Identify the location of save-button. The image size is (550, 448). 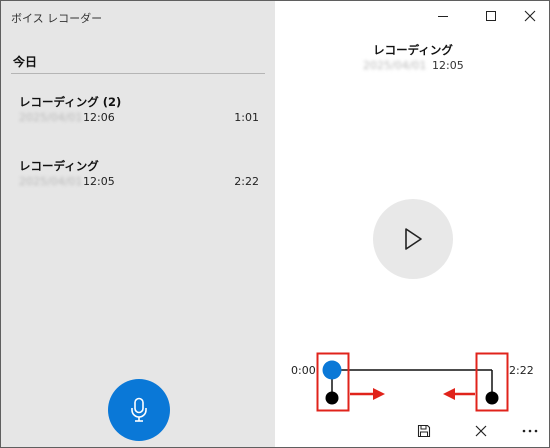
(424, 431).